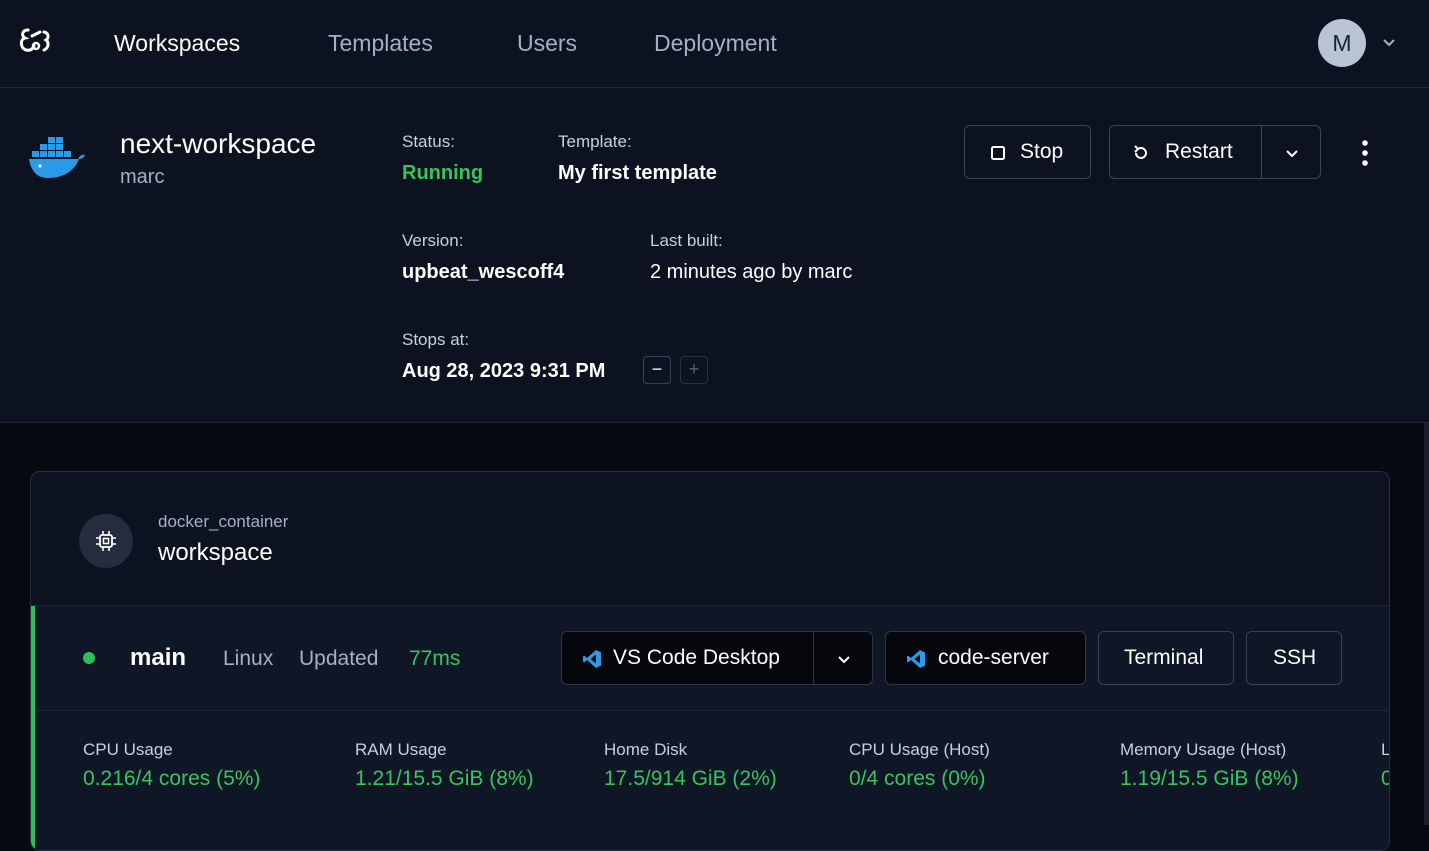 This screenshot has height=851, width=1429. Describe the element at coordinates (444, 778) in the screenshot. I see `stat-ram-value: 1.21/15.5 GiB (8%)` at that location.